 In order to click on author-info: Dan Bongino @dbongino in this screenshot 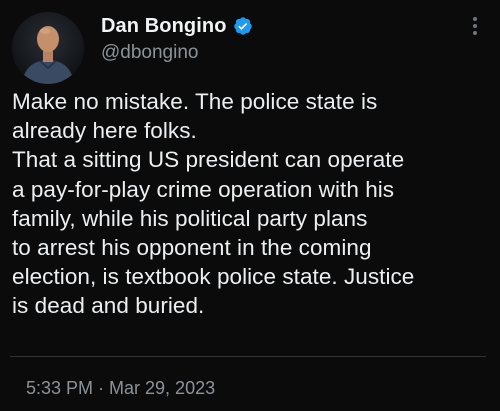, I will do `click(177, 38)`.